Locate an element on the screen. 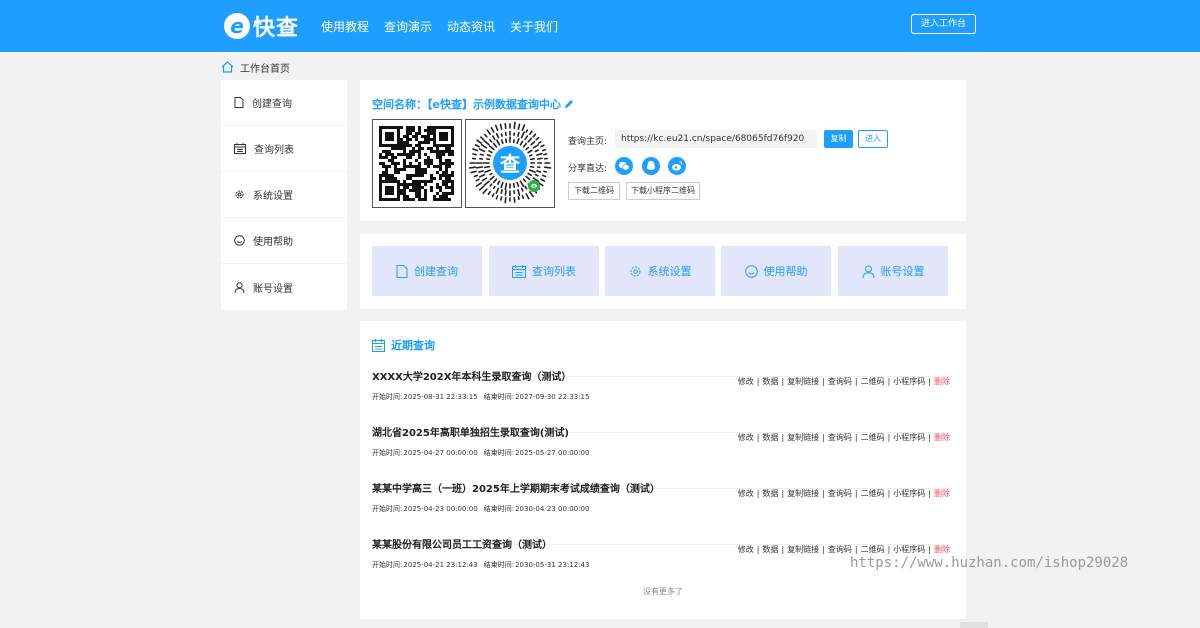 The width and height of the screenshot is (1200, 628). quick-card-label: 系统设置 is located at coordinates (669, 271).